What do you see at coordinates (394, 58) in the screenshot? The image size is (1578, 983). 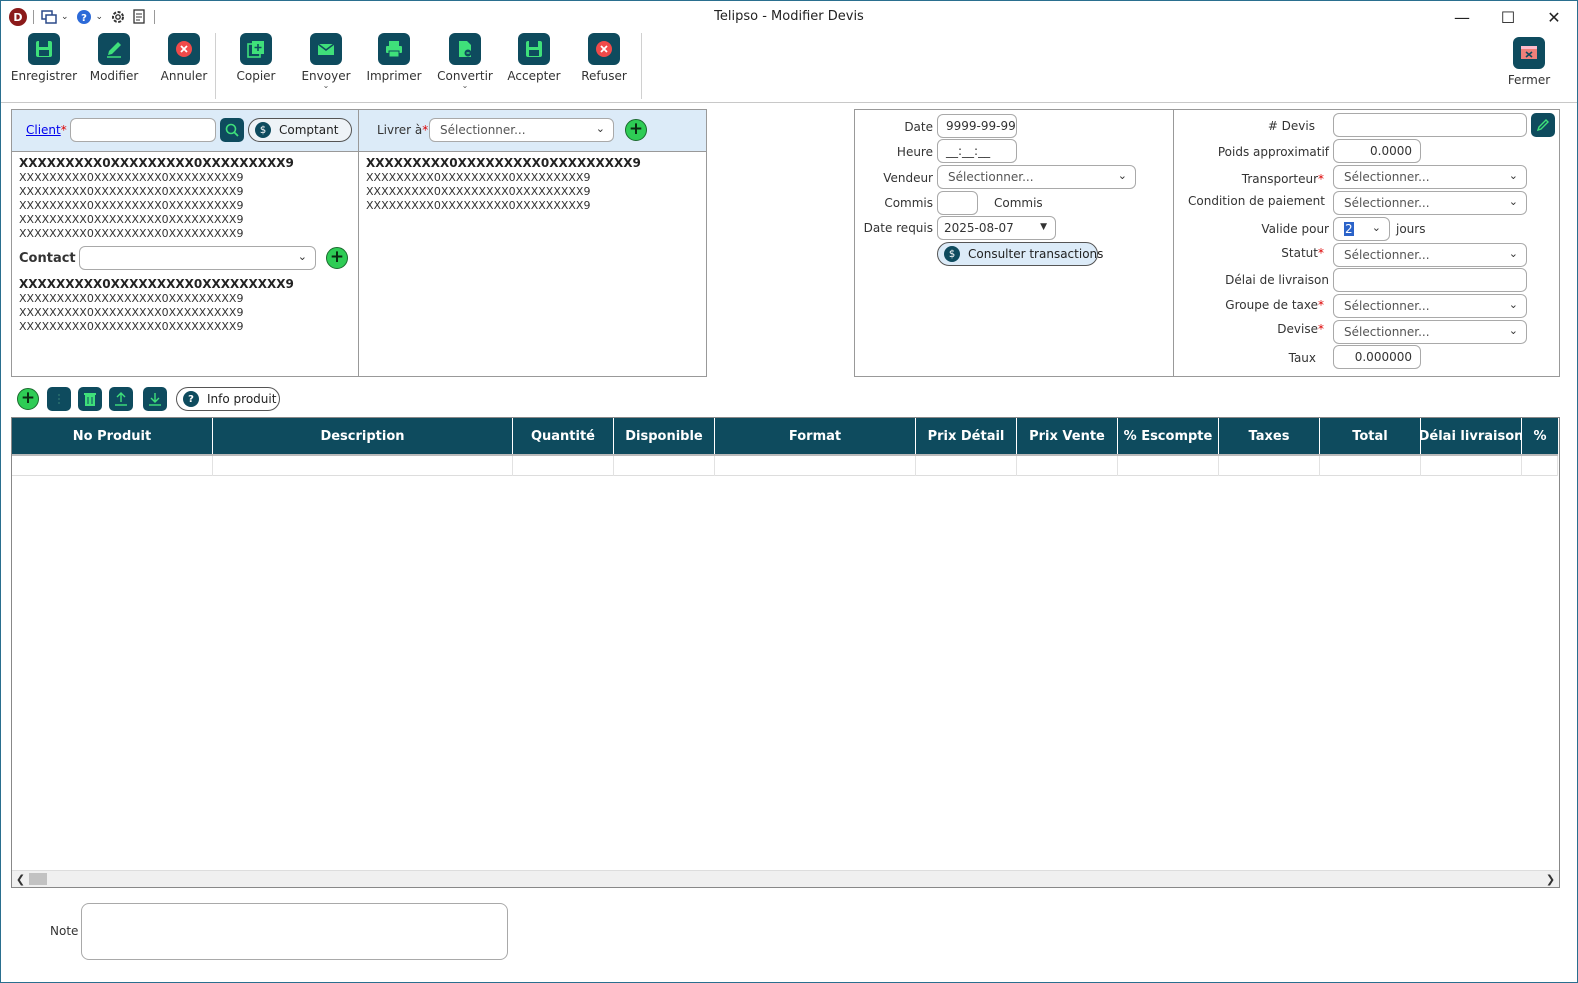 I see `imprimer-button: Imprimer` at bounding box center [394, 58].